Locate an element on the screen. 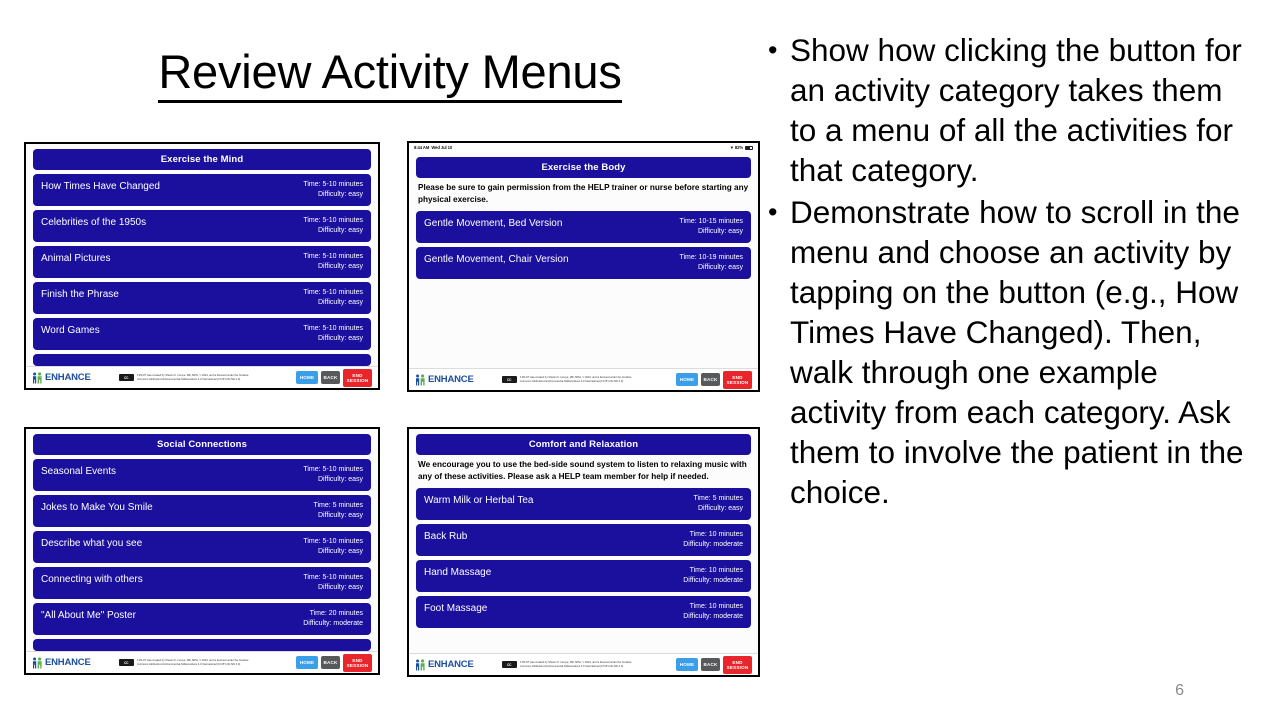 The height and width of the screenshot is (720, 1280). menu-header-title: Comfort and Relaxation is located at coordinates (583, 444).